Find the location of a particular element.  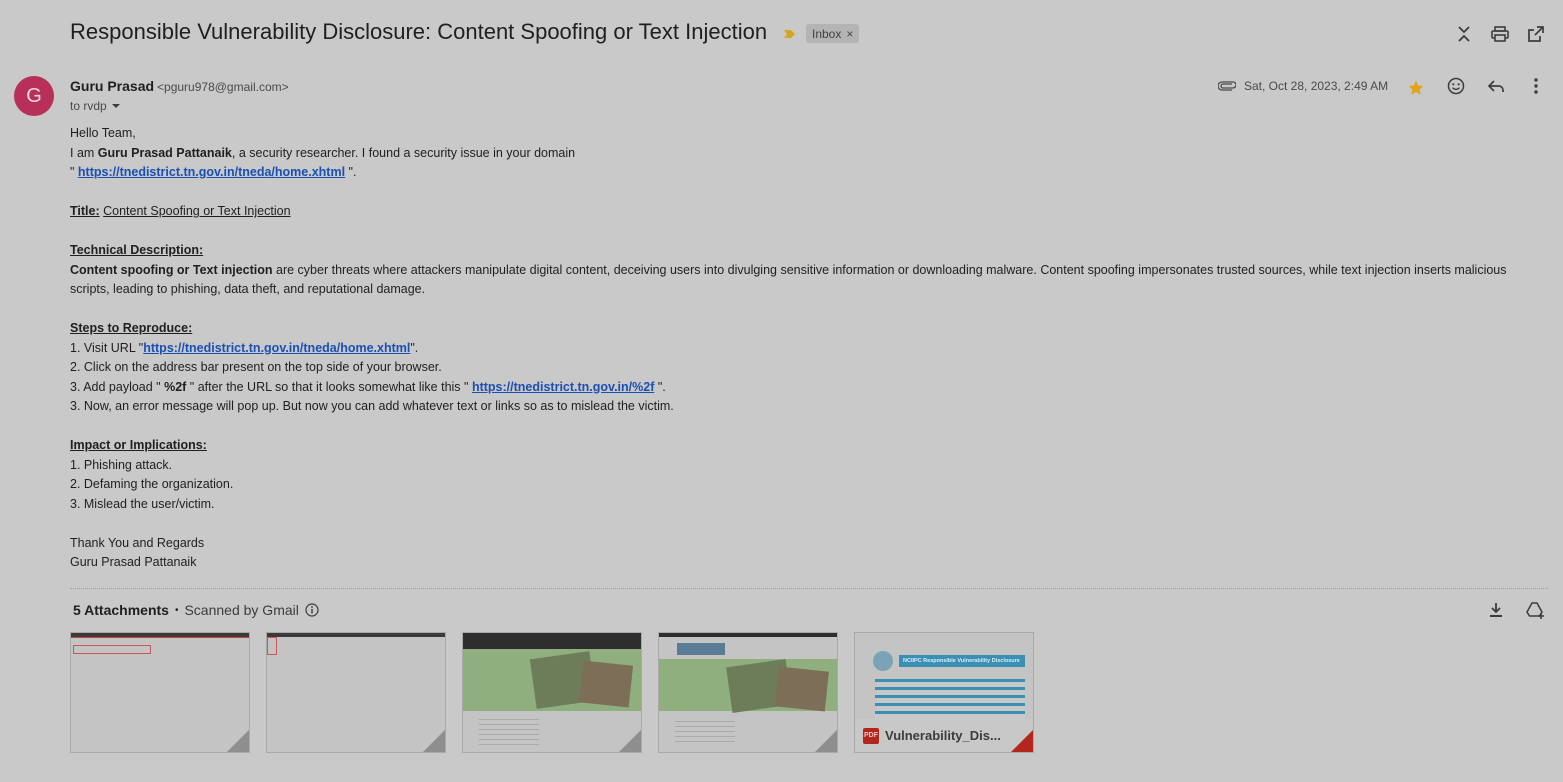

researcher-name: Guru Prasad Pattanaik is located at coordinates (164, 152).